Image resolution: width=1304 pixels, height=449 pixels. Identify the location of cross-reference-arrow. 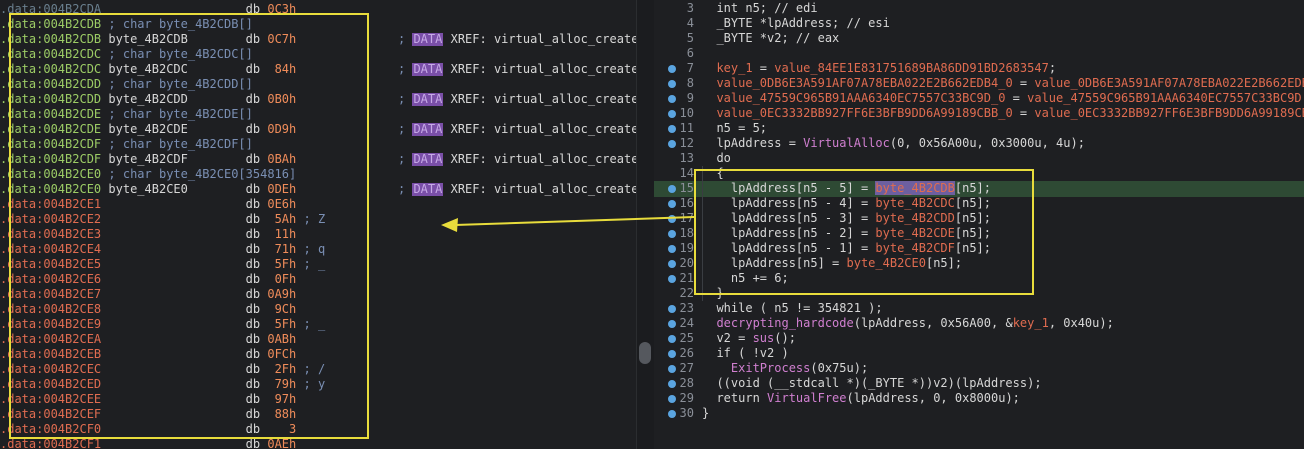
(568, 224).